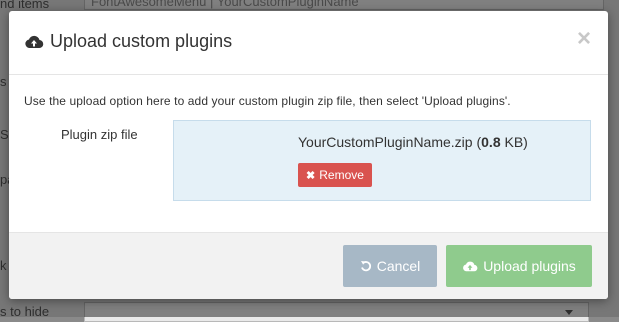 This screenshot has width=619, height=322. Describe the element at coordinates (529, 266) in the screenshot. I see `upload-label: Upload plugins` at that location.